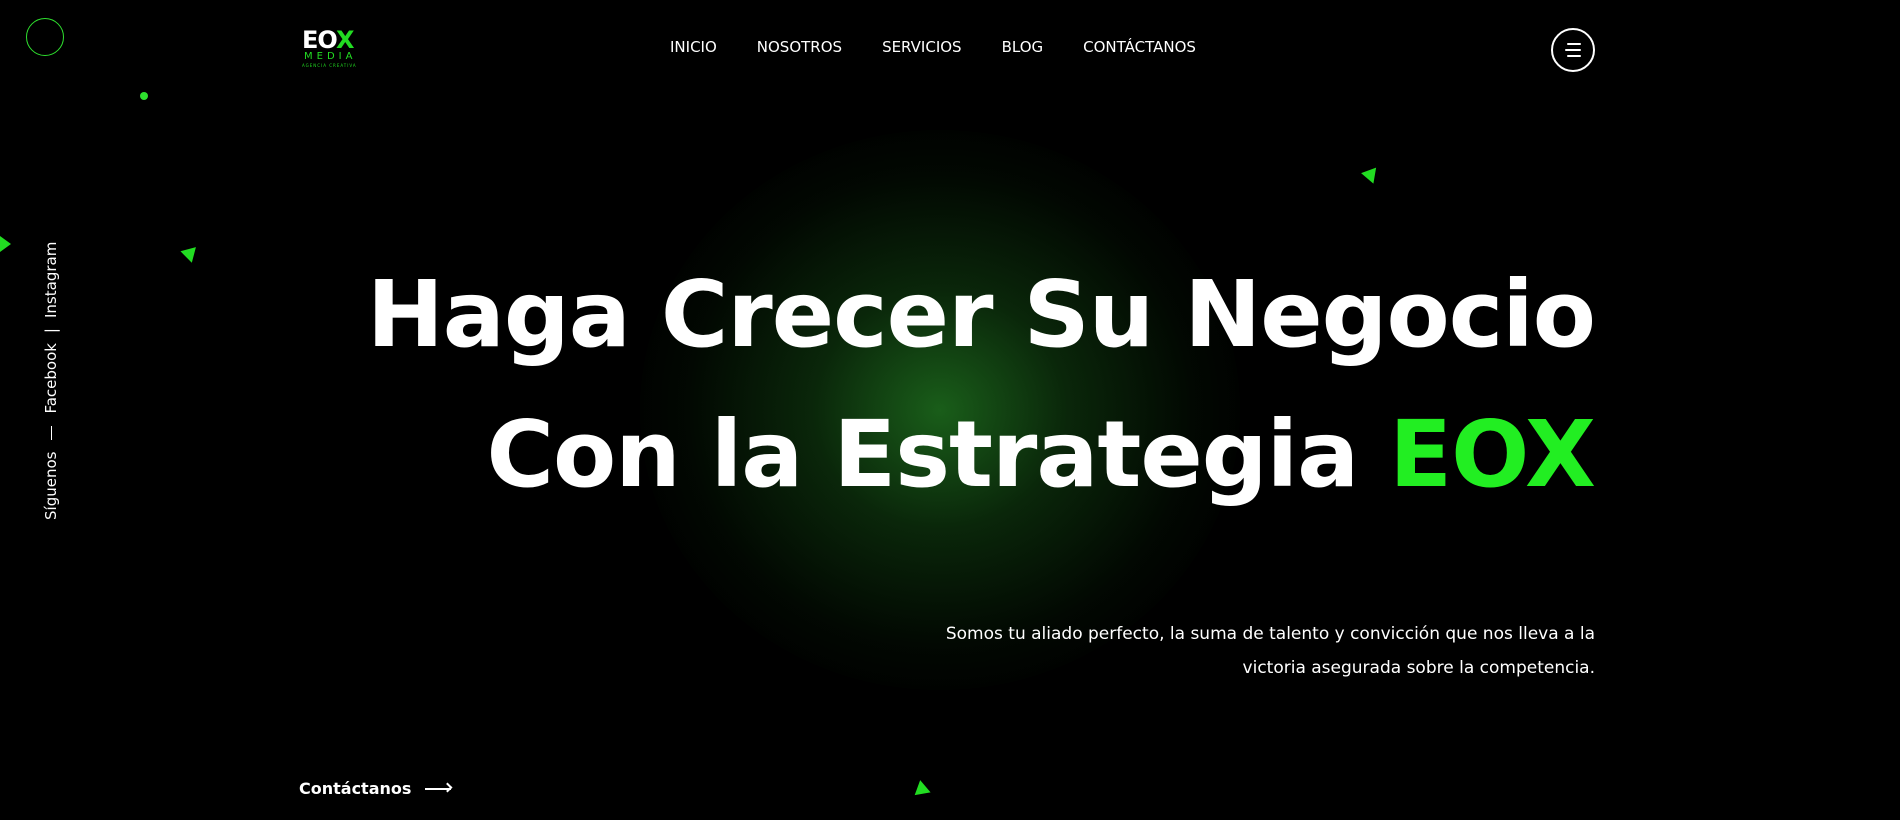  I want to click on headline-line-1: Haga Crecer Su Negocio, so click(981, 314).